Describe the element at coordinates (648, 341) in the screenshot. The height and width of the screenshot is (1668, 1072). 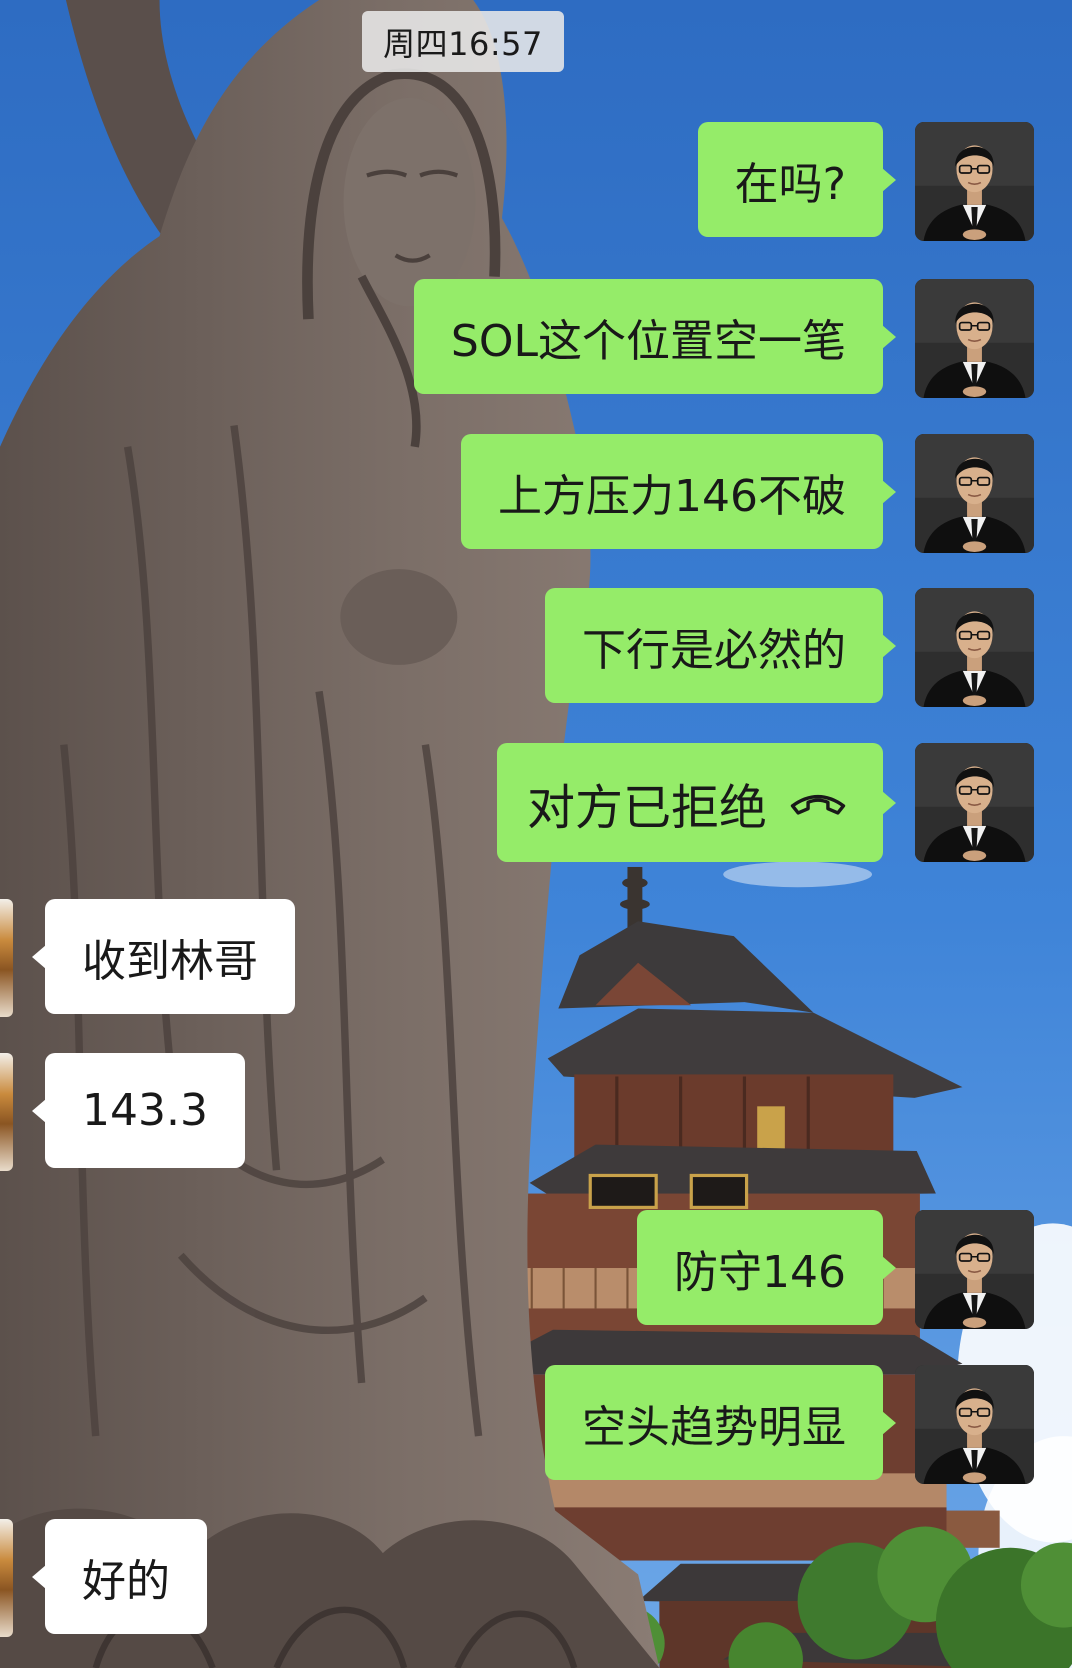
I see `message-text: SOL这个位置空一笔` at that location.